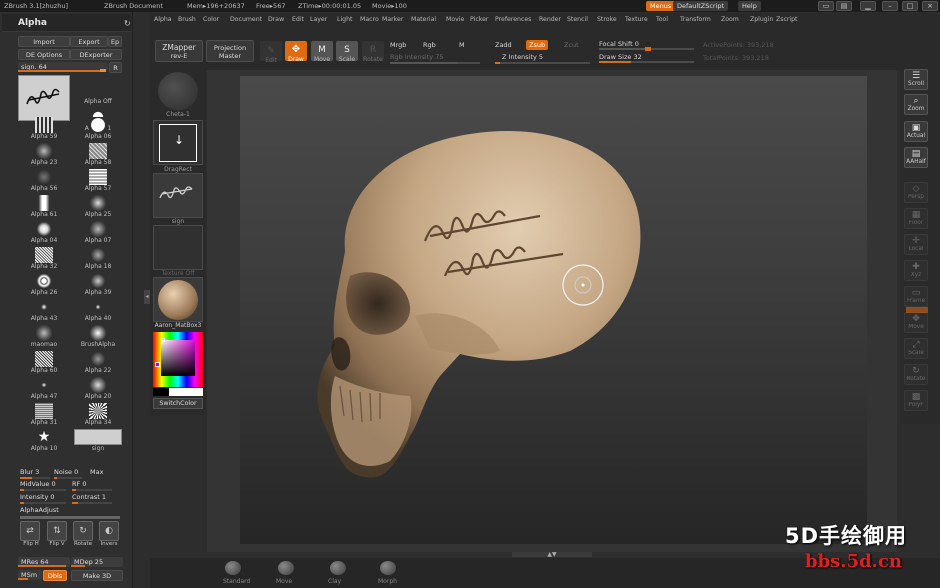 The height and width of the screenshot is (588, 940). I want to click on bottom-collapse-icon: ▲▼, so click(552, 555).